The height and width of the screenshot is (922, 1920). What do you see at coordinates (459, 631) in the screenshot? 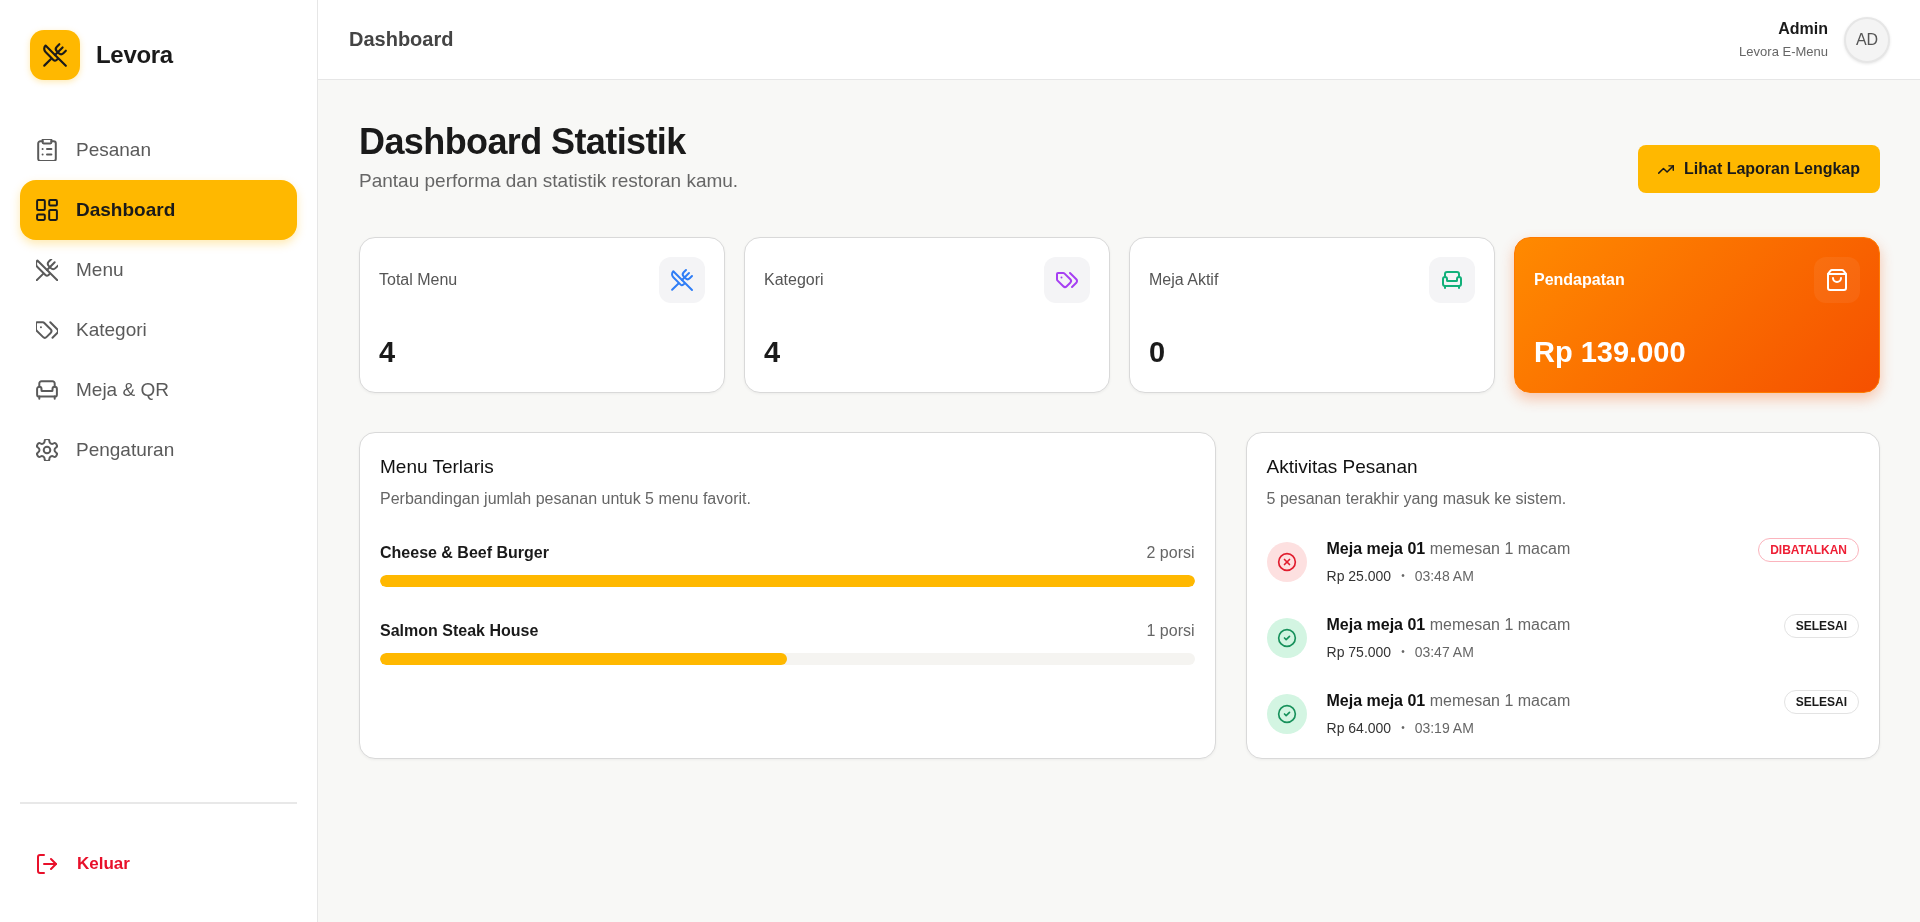
I see `menu-name: Salmon Steak House` at bounding box center [459, 631].